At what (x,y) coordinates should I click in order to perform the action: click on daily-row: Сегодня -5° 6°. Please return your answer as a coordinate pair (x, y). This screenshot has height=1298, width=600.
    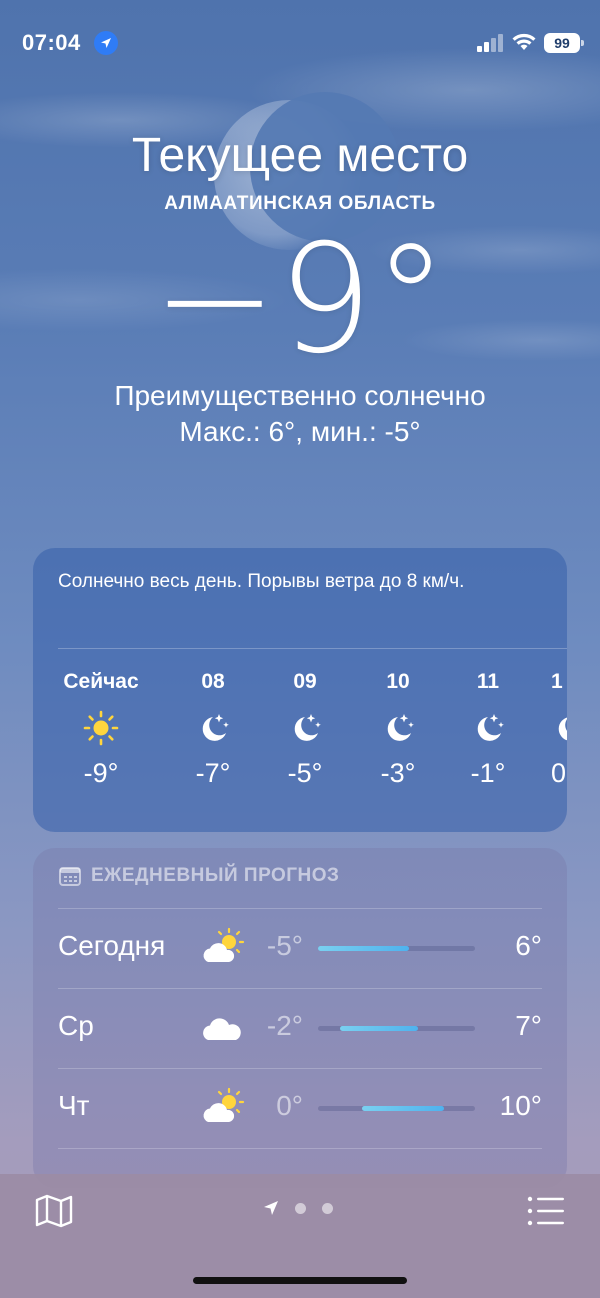
    Looking at the image, I should click on (300, 948).